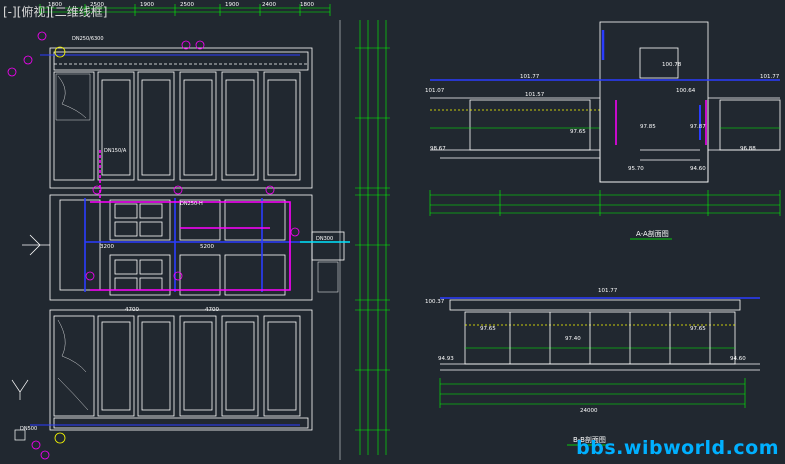 Image resolution: width=785 pixels, height=464 pixels. Describe the element at coordinates (672, 65) in the screenshot. I see `svg-text: 100.78` at that location.